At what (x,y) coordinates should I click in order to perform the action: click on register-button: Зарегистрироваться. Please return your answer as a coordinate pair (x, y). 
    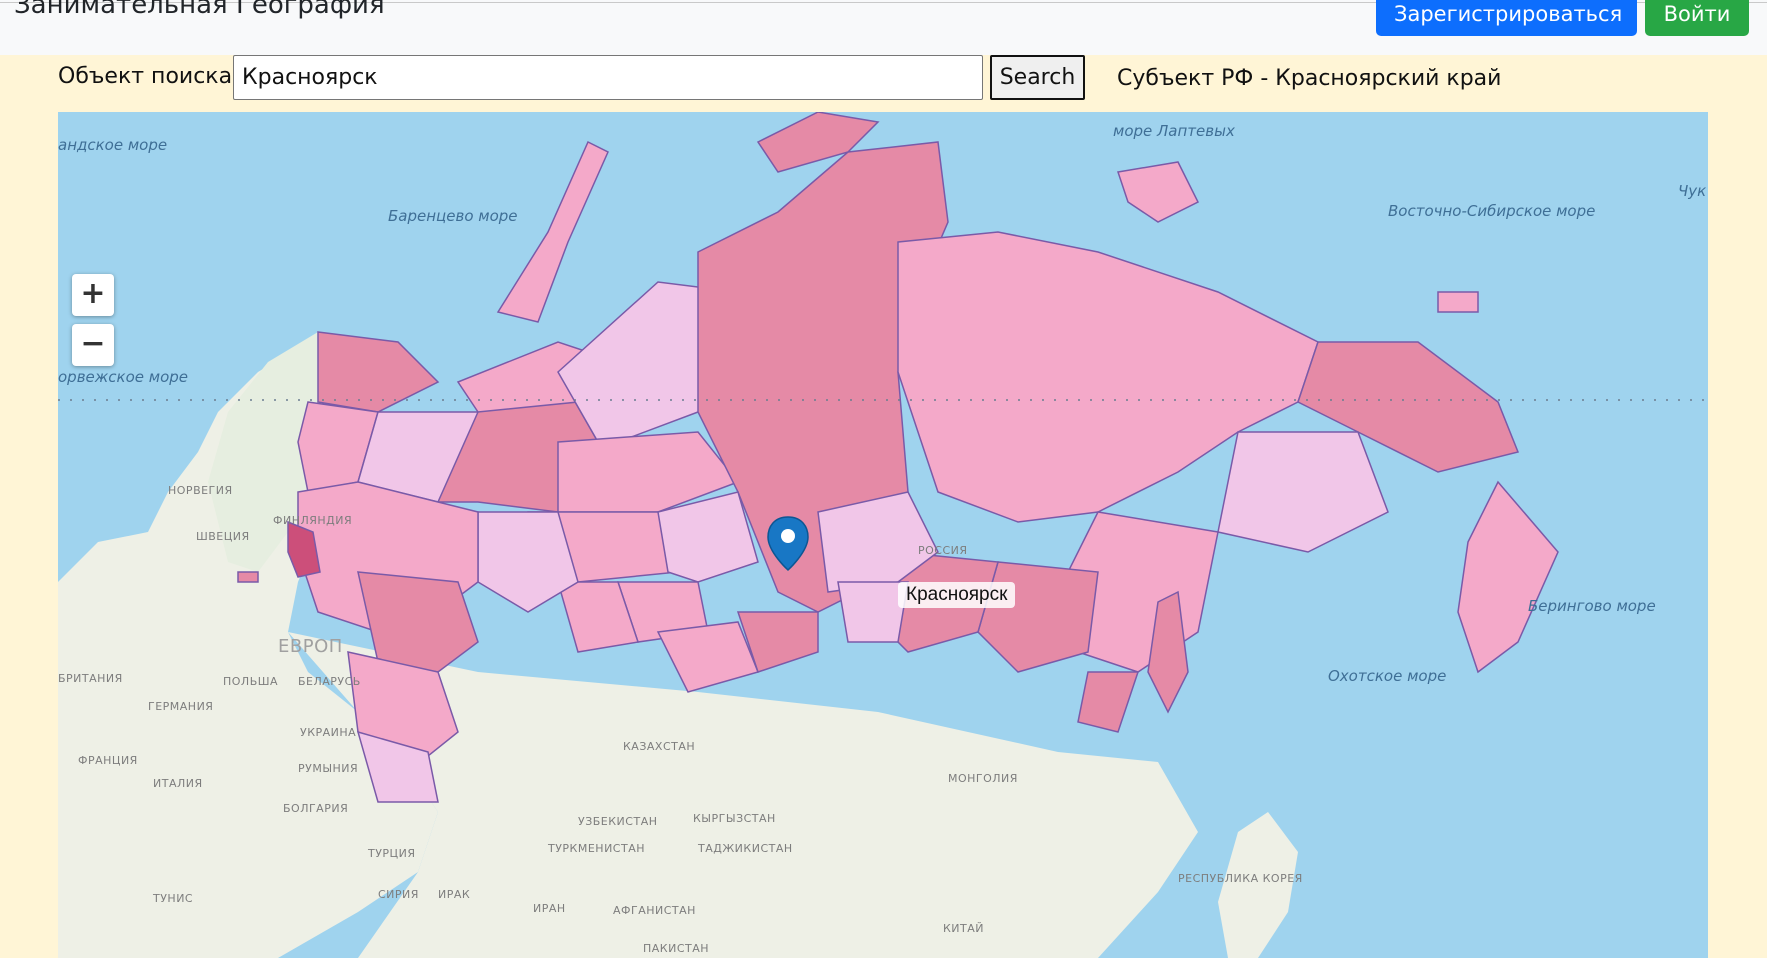
    Looking at the image, I should click on (1506, 18).